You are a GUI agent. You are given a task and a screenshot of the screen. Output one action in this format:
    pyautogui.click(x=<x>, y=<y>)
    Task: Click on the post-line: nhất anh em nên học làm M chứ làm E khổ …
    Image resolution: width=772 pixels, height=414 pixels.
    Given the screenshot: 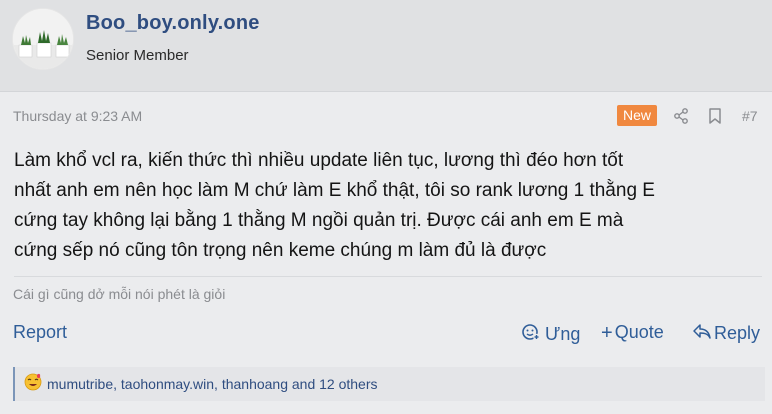 What is the action you would take?
    pyautogui.click(x=334, y=190)
    